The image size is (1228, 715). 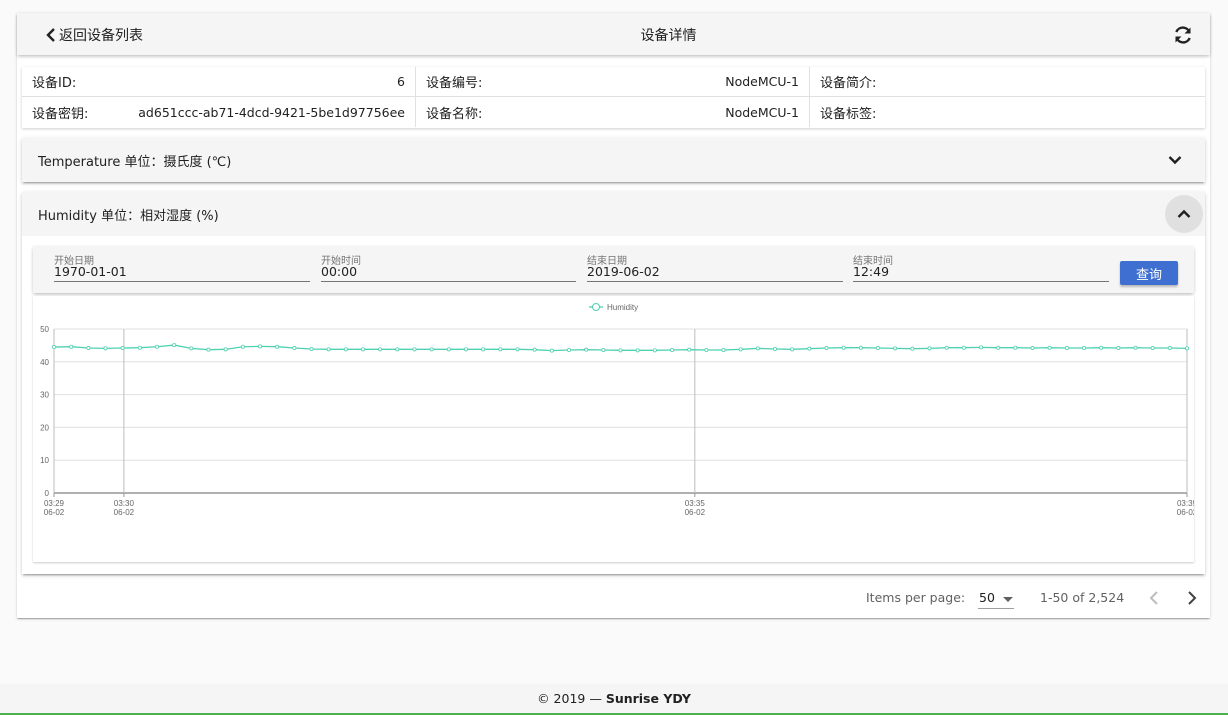 What do you see at coordinates (571, 698) in the screenshot?
I see `footer-copyright: © 2019 —` at bounding box center [571, 698].